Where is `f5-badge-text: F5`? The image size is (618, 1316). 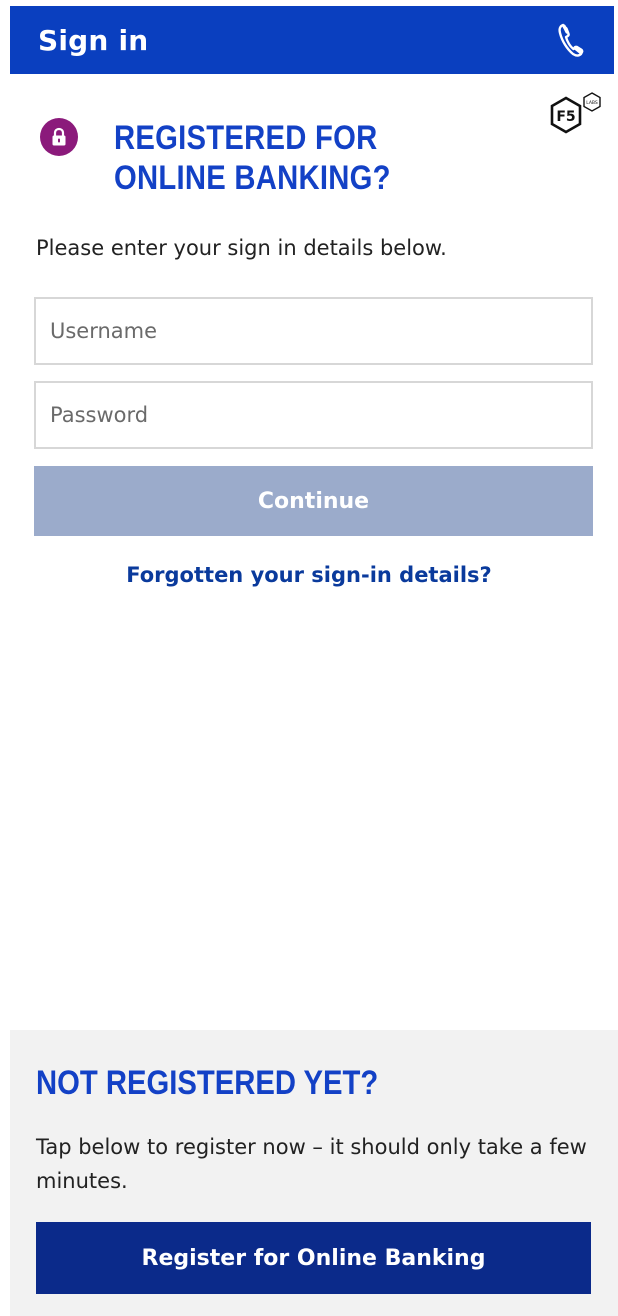
f5-badge-text: F5 is located at coordinates (565, 117).